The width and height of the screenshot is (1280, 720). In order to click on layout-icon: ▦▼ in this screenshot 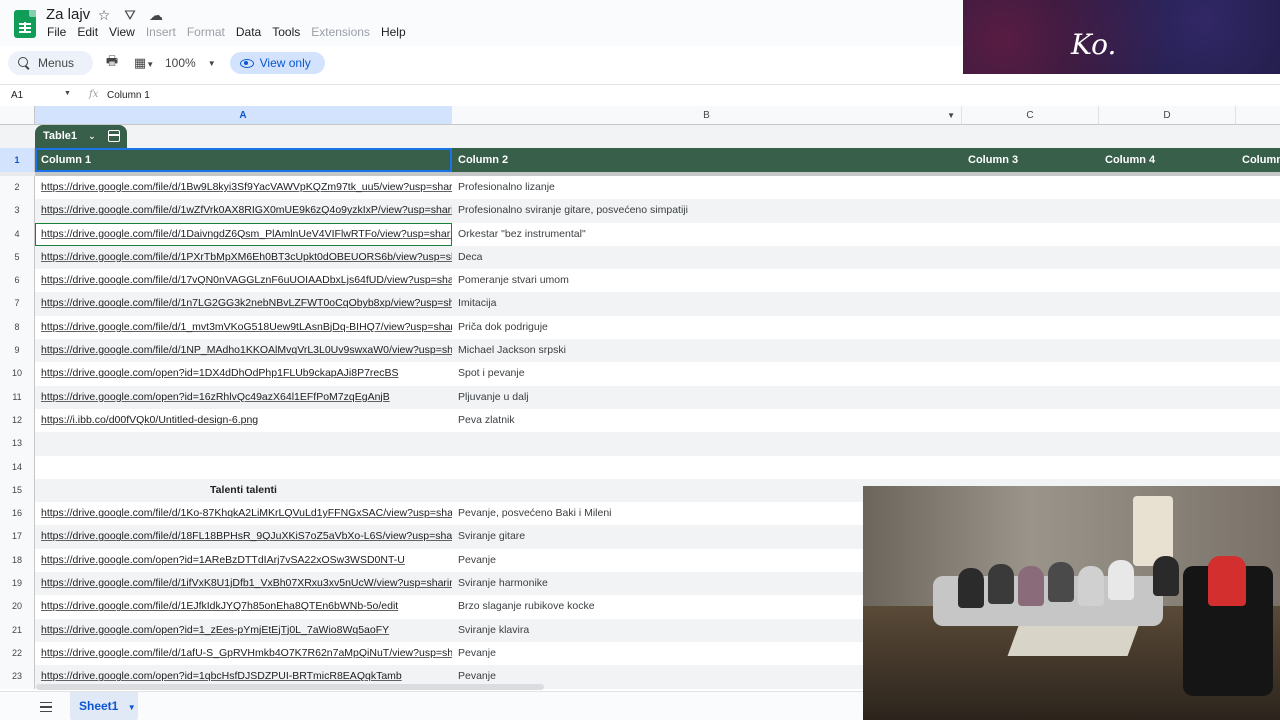, I will do `click(144, 63)`.